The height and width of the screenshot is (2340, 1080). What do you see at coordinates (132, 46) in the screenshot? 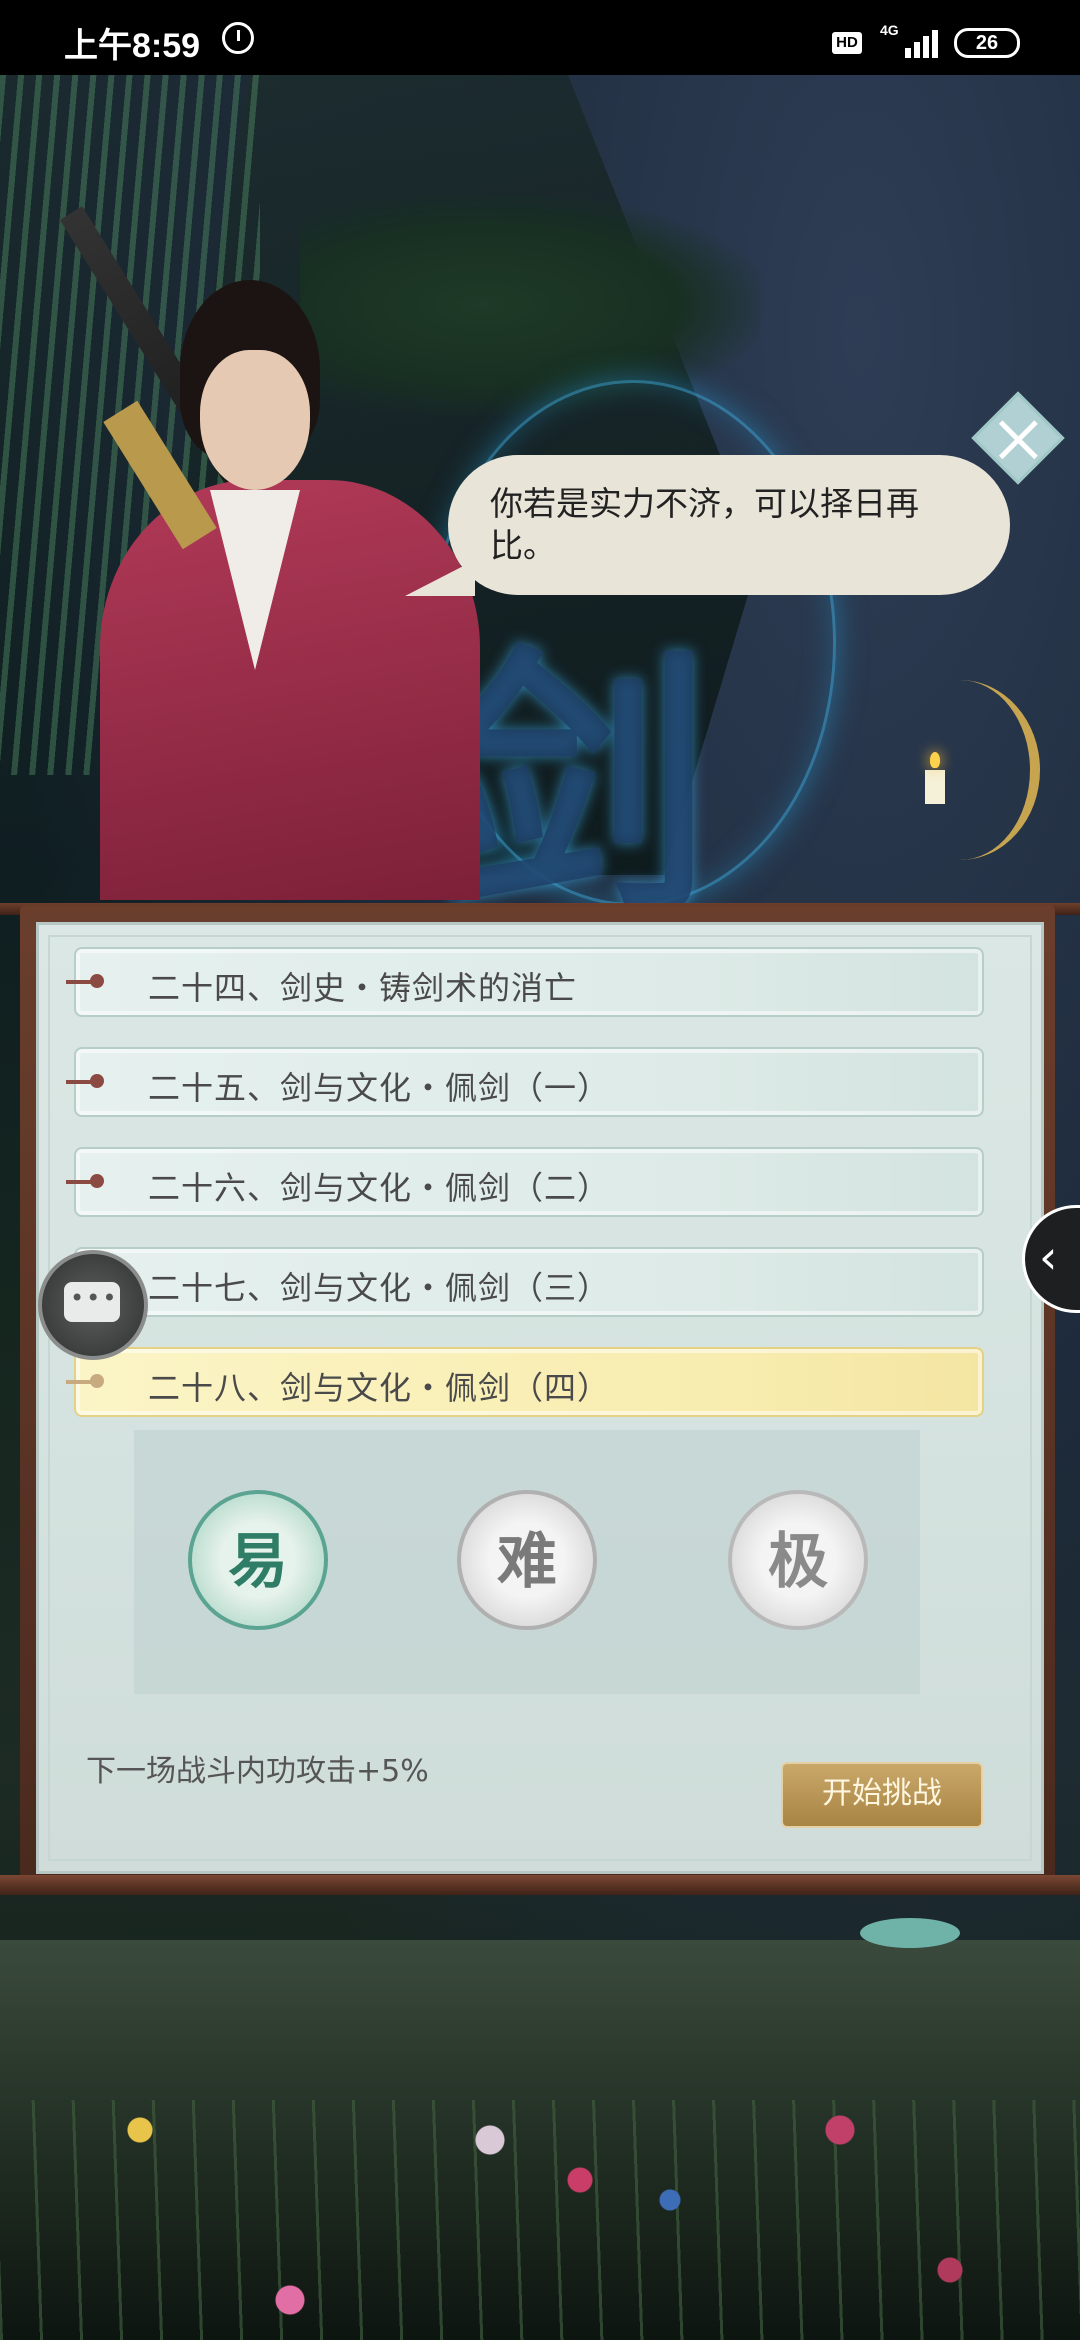
I see `status-time: 上午8:59` at bounding box center [132, 46].